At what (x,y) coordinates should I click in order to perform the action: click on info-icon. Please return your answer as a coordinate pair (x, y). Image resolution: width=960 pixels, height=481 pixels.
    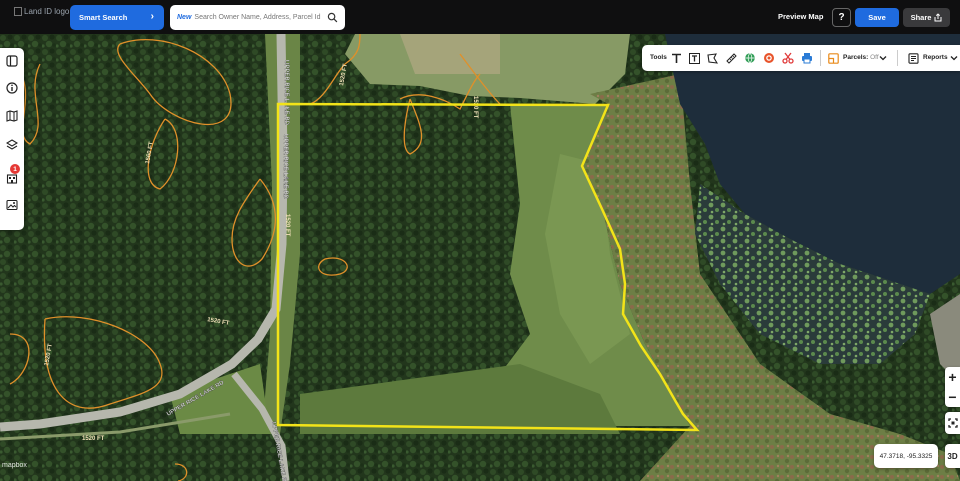
    Looking at the image, I should click on (11, 87).